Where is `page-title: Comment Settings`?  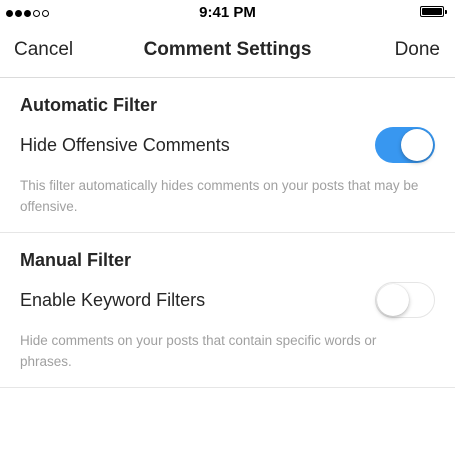 page-title: Comment Settings is located at coordinates (227, 49).